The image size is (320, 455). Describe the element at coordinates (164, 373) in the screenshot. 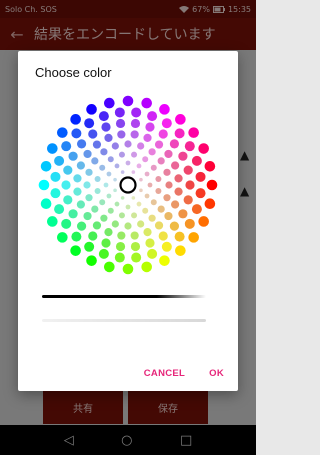

I see `cancel-button: CANCEL` at that location.